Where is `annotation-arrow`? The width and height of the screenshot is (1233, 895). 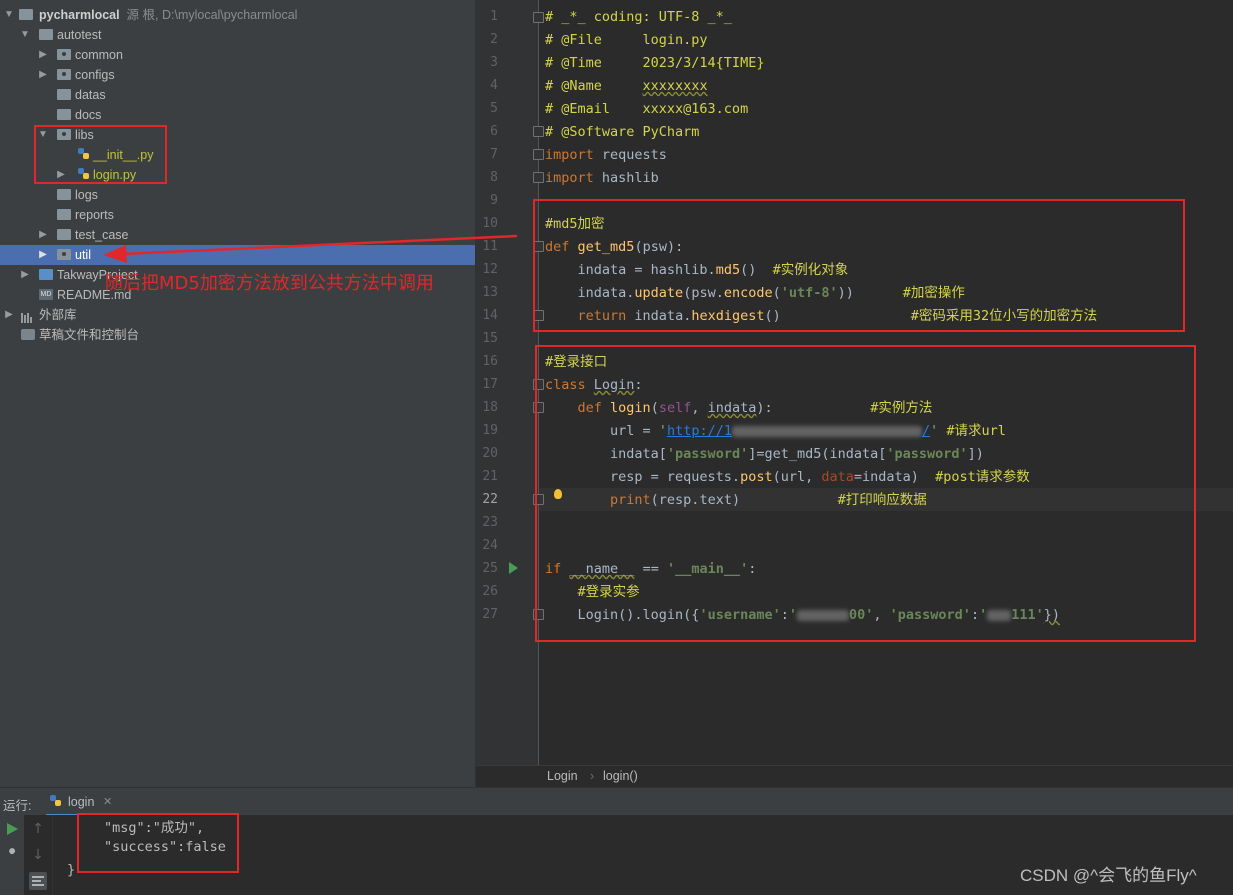
annotation-arrow is located at coordinates (310, 248).